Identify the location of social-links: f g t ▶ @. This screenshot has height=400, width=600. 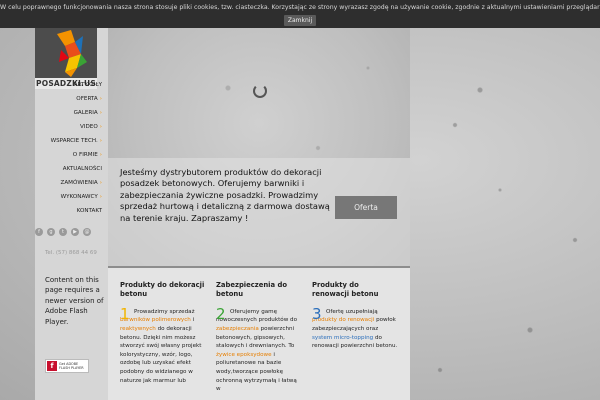
(71, 233).